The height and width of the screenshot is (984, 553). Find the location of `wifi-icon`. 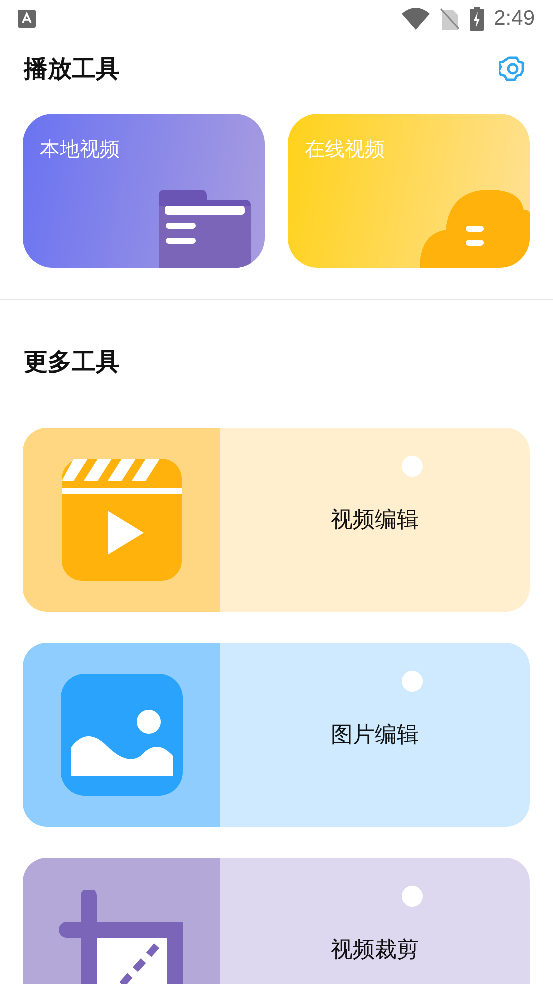

wifi-icon is located at coordinates (416, 19).